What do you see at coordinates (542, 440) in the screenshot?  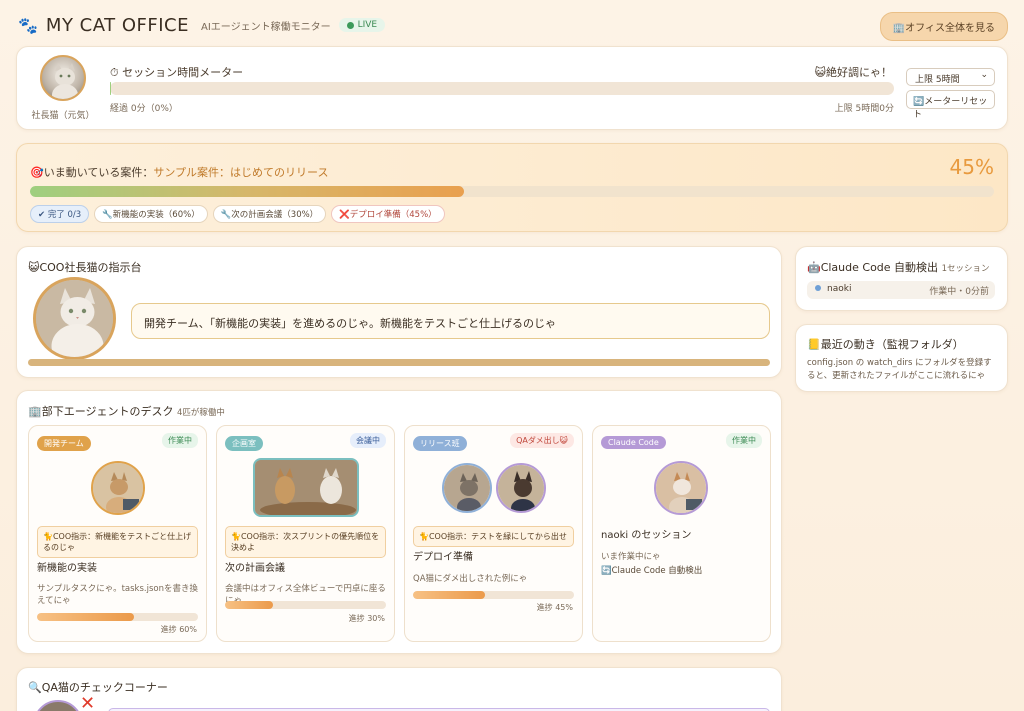 I see `state-badge: QAダメ出し😺` at bounding box center [542, 440].